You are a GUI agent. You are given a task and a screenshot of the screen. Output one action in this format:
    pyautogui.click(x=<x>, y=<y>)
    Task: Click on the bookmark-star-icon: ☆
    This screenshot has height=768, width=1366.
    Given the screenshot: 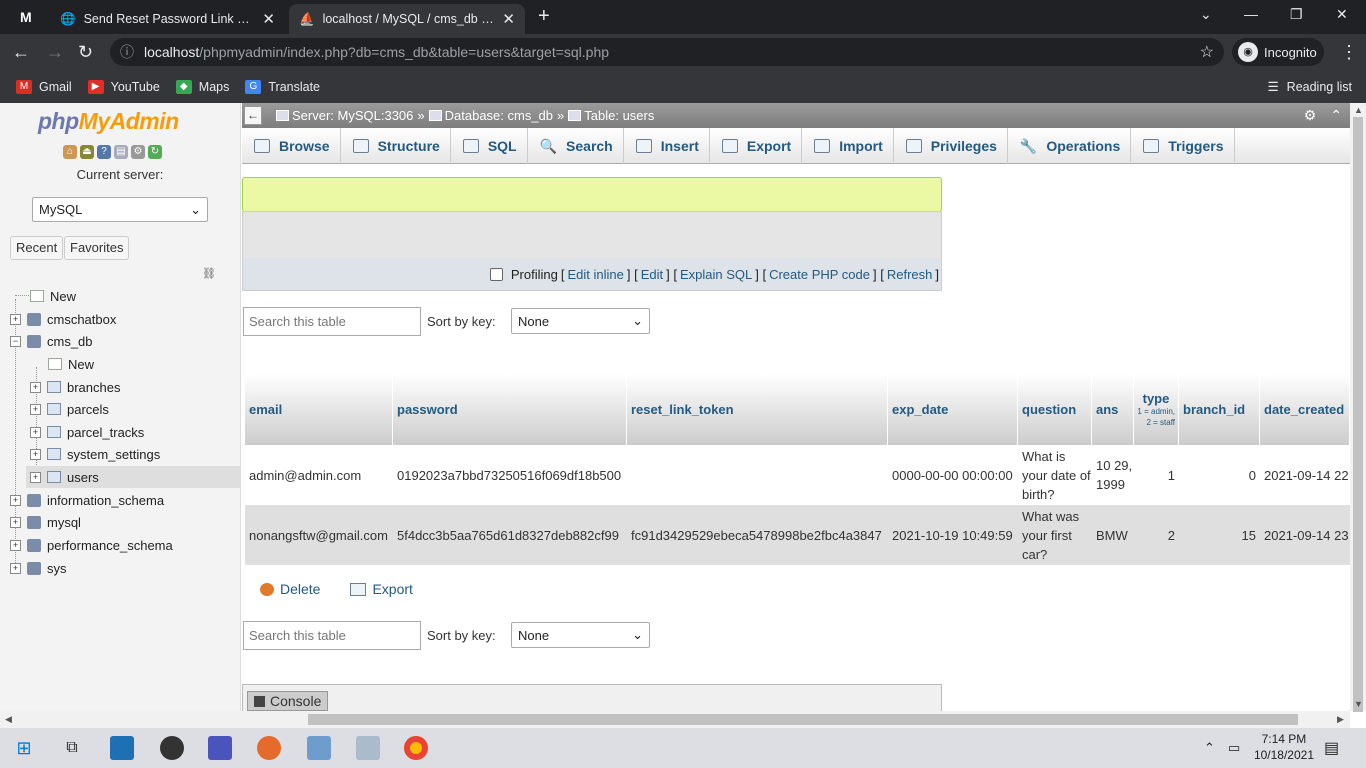 What is the action you would take?
    pyautogui.click(x=1207, y=52)
    